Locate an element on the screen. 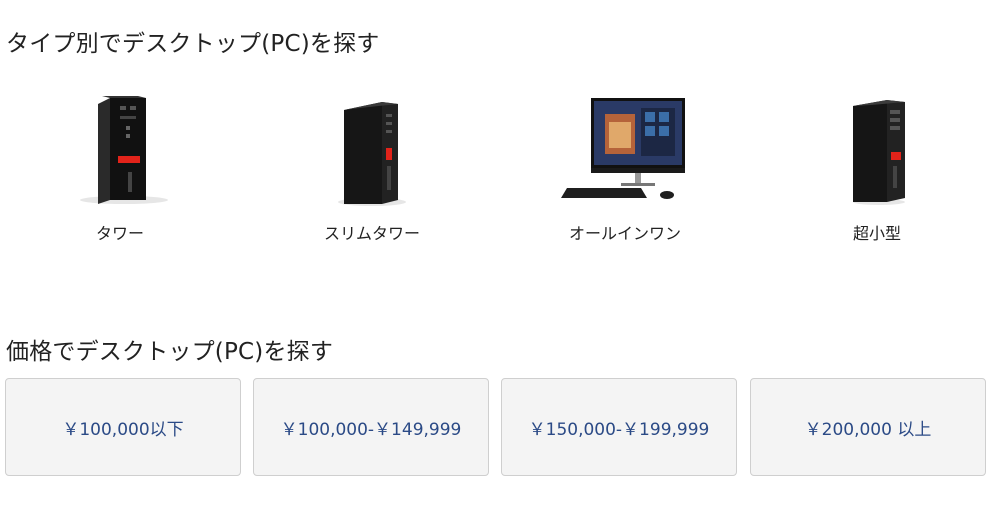  type-item-all-in-one: オールインワン is located at coordinates (625, 172).